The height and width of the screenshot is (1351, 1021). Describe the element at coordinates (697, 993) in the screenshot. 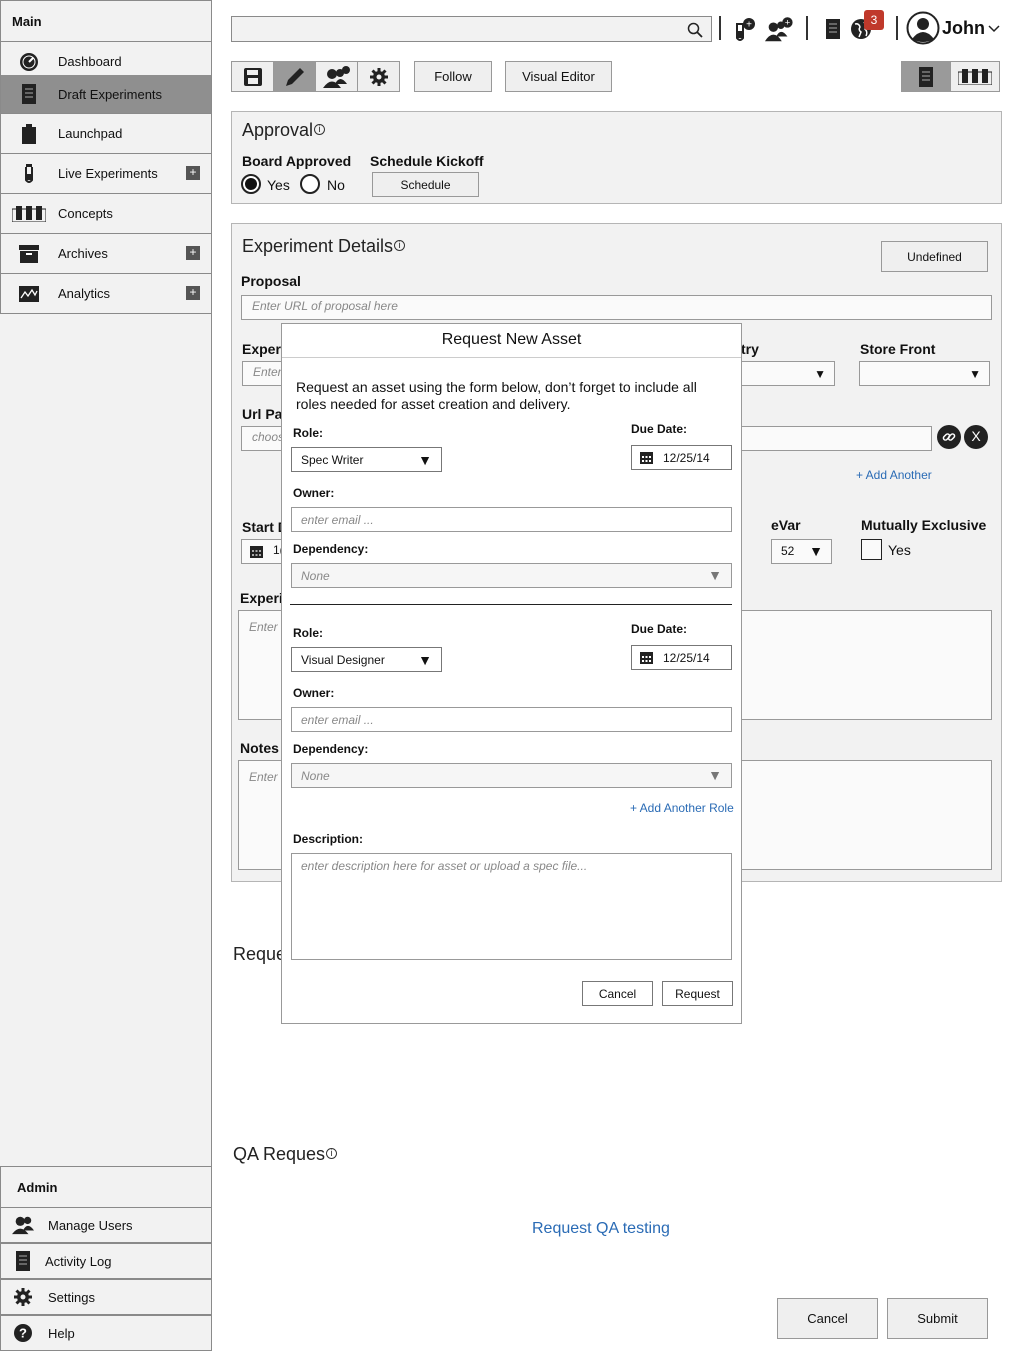

I see `modal-request-button: Request` at that location.